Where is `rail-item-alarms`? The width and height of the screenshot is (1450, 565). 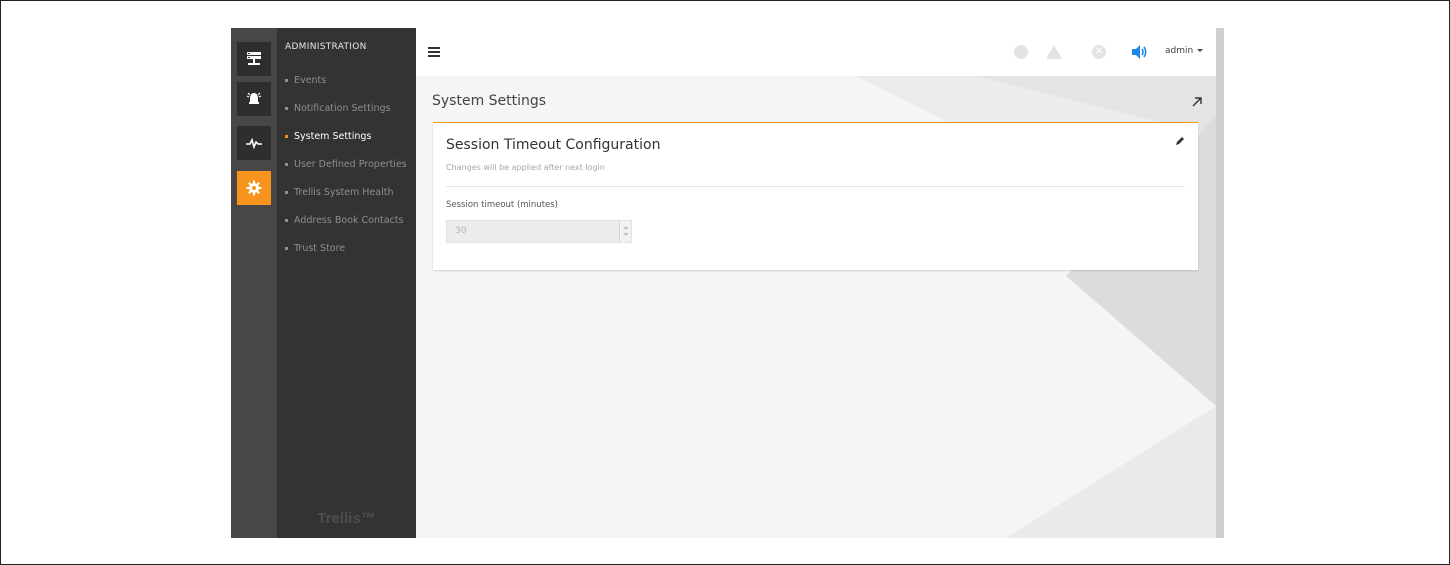 rail-item-alarms is located at coordinates (254, 99).